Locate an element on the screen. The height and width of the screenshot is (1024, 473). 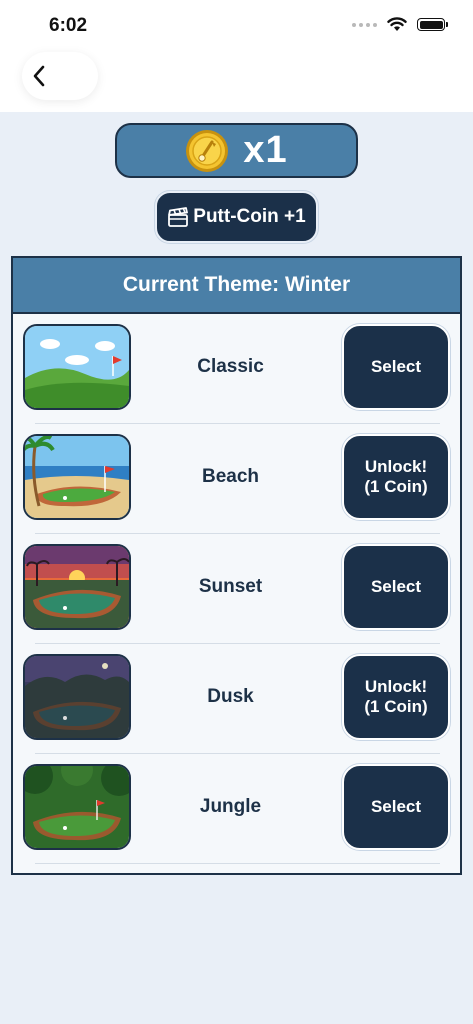
theme-row-classic: Classic Select is located at coordinates (236, 369).